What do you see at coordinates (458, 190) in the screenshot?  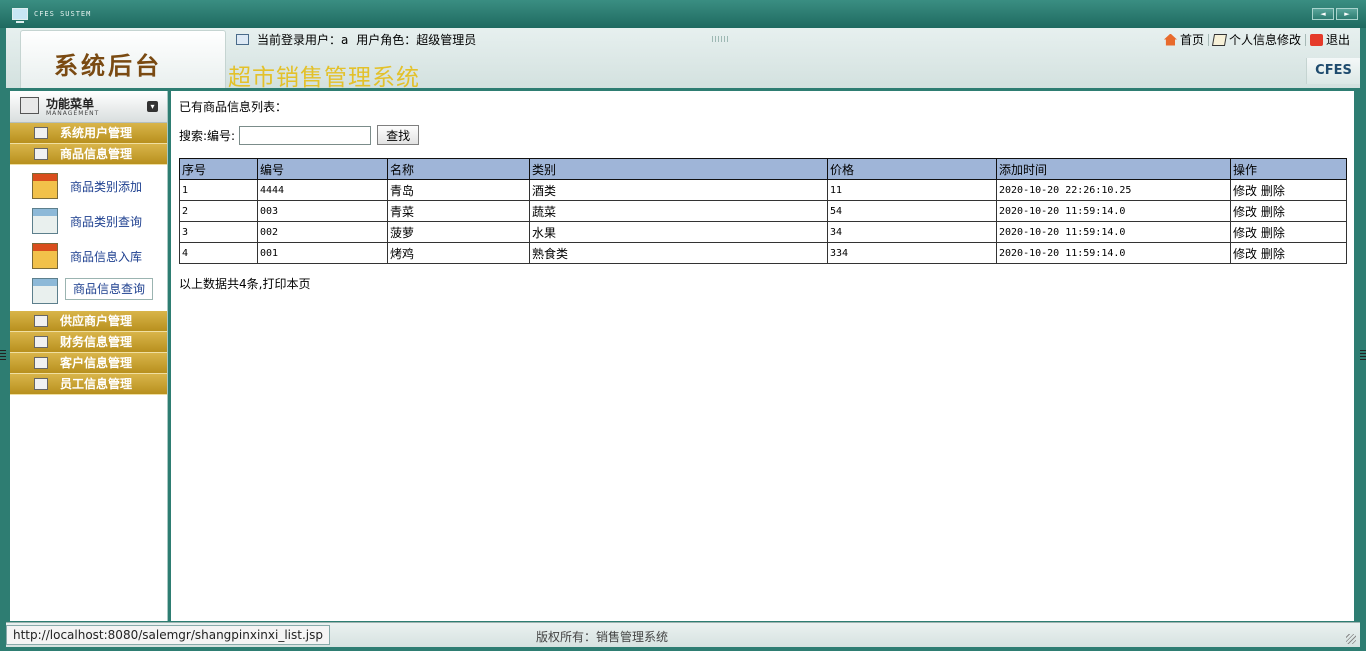 I see `cell-name: 青岛` at bounding box center [458, 190].